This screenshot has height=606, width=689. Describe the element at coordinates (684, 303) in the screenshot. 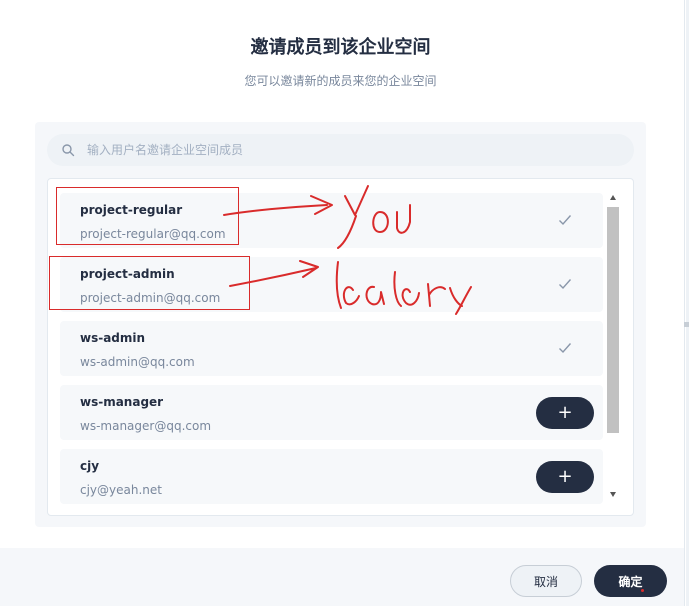

I see `window-edge-line` at that location.